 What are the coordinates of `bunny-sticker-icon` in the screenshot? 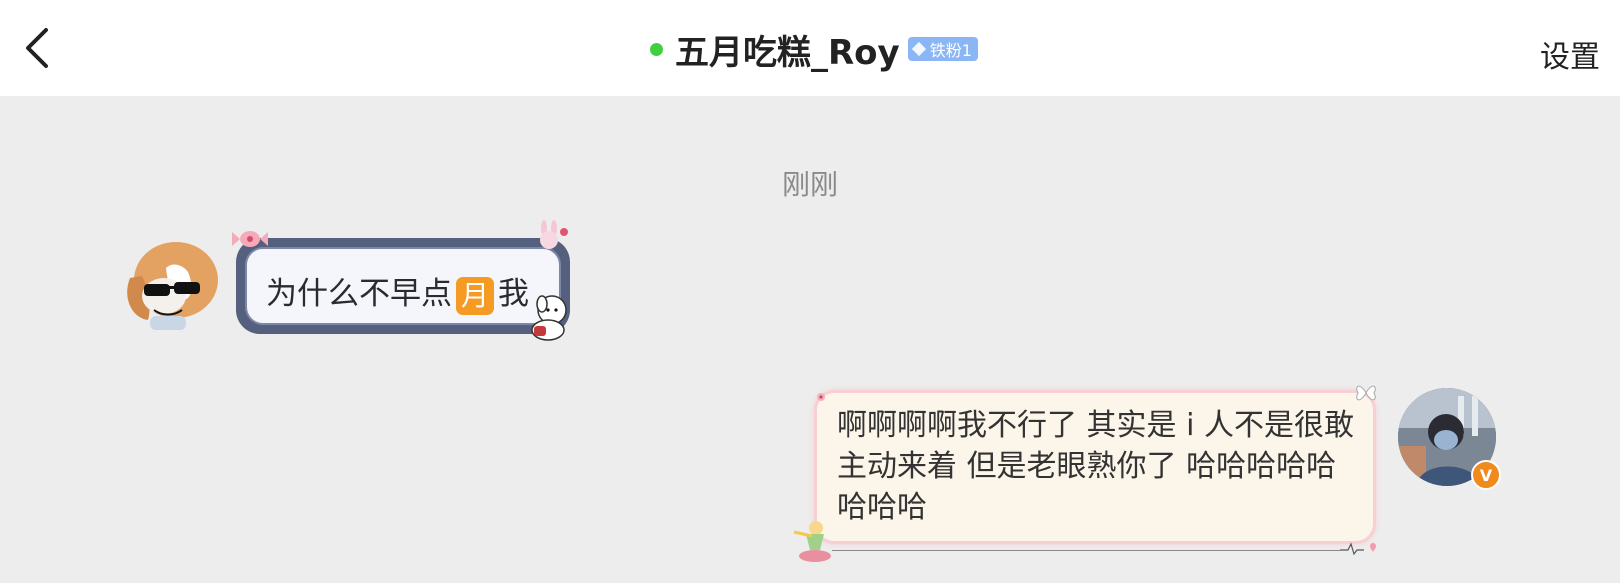 It's located at (554, 234).